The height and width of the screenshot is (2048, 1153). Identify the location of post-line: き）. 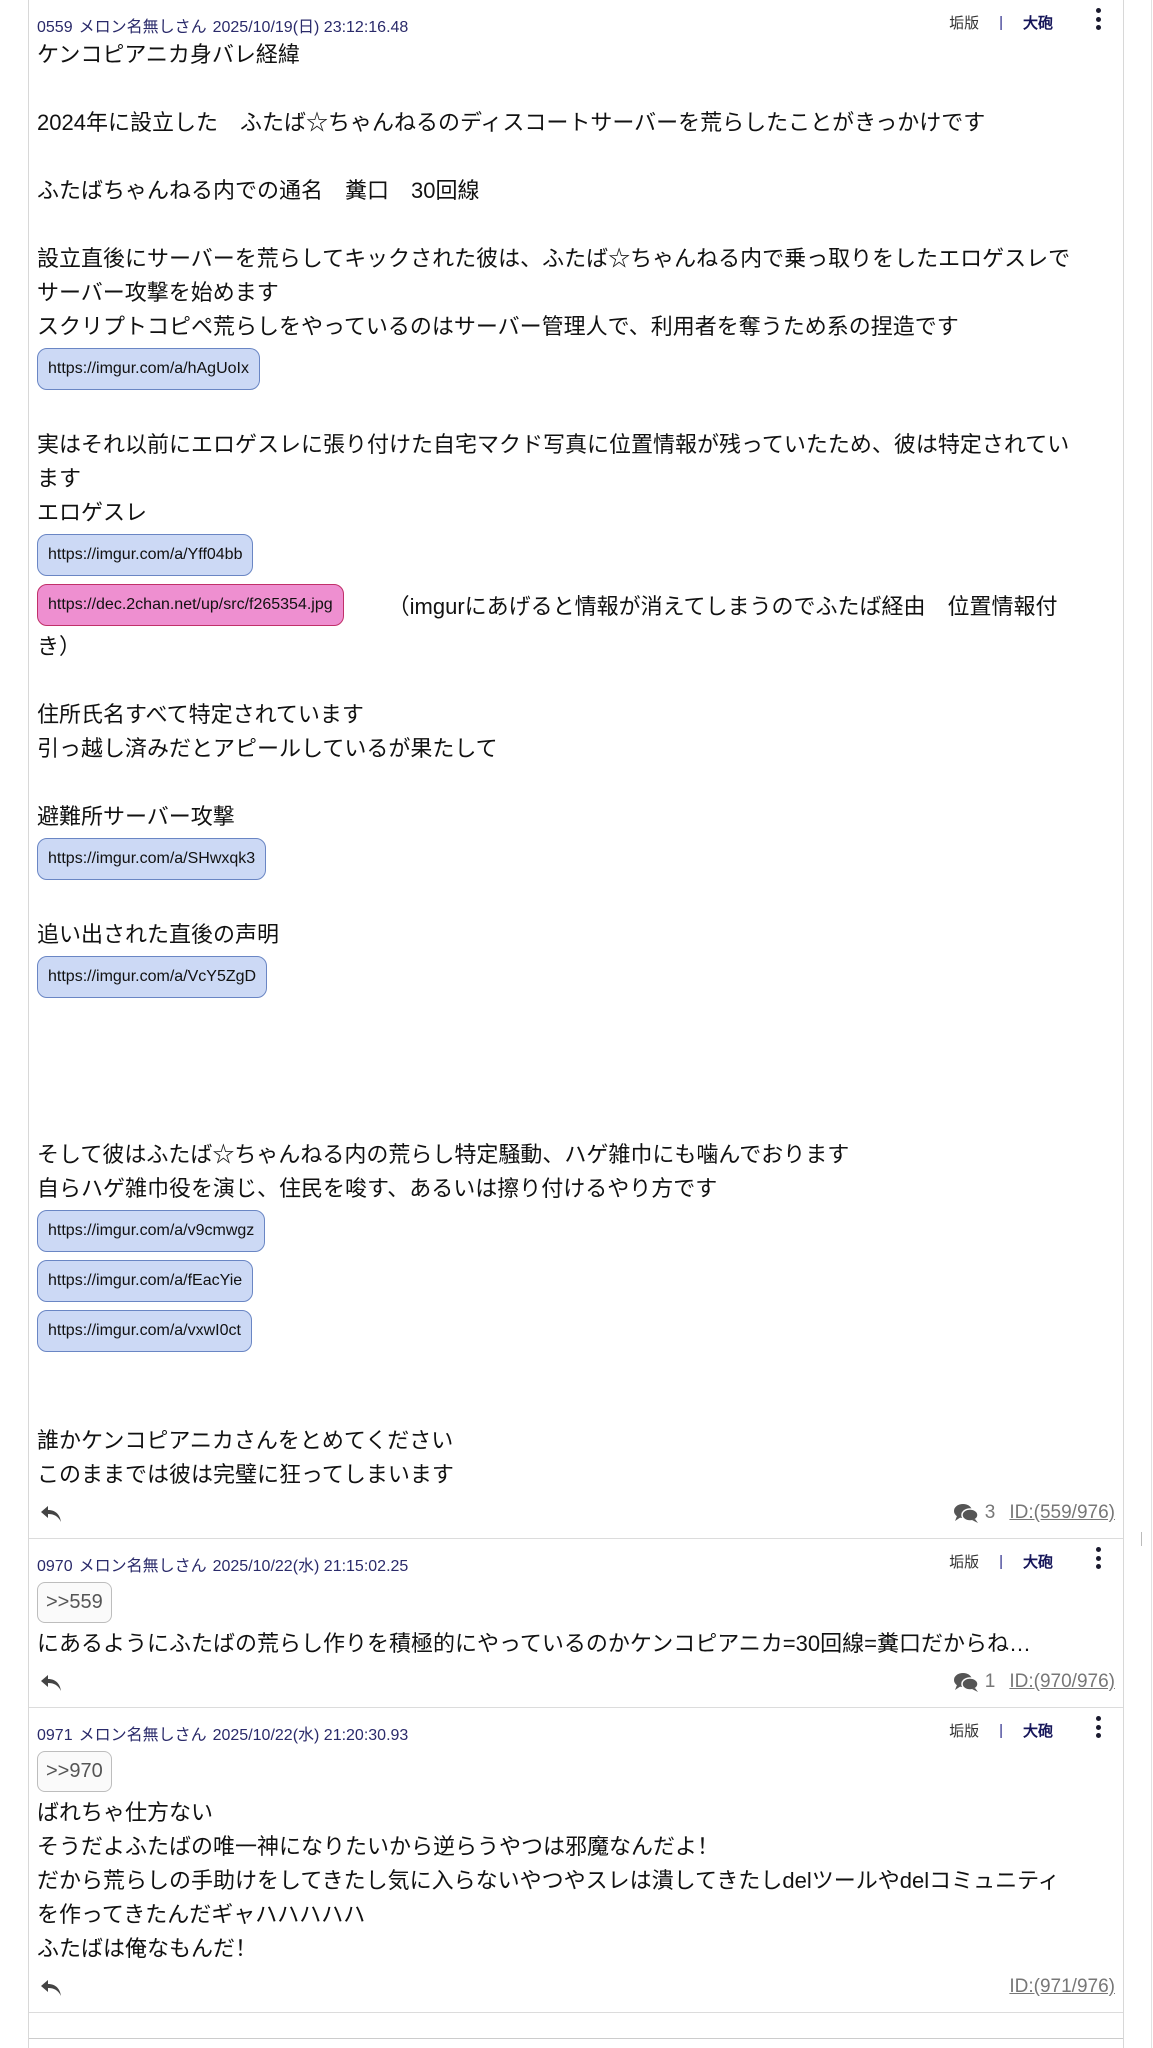
(59, 646).